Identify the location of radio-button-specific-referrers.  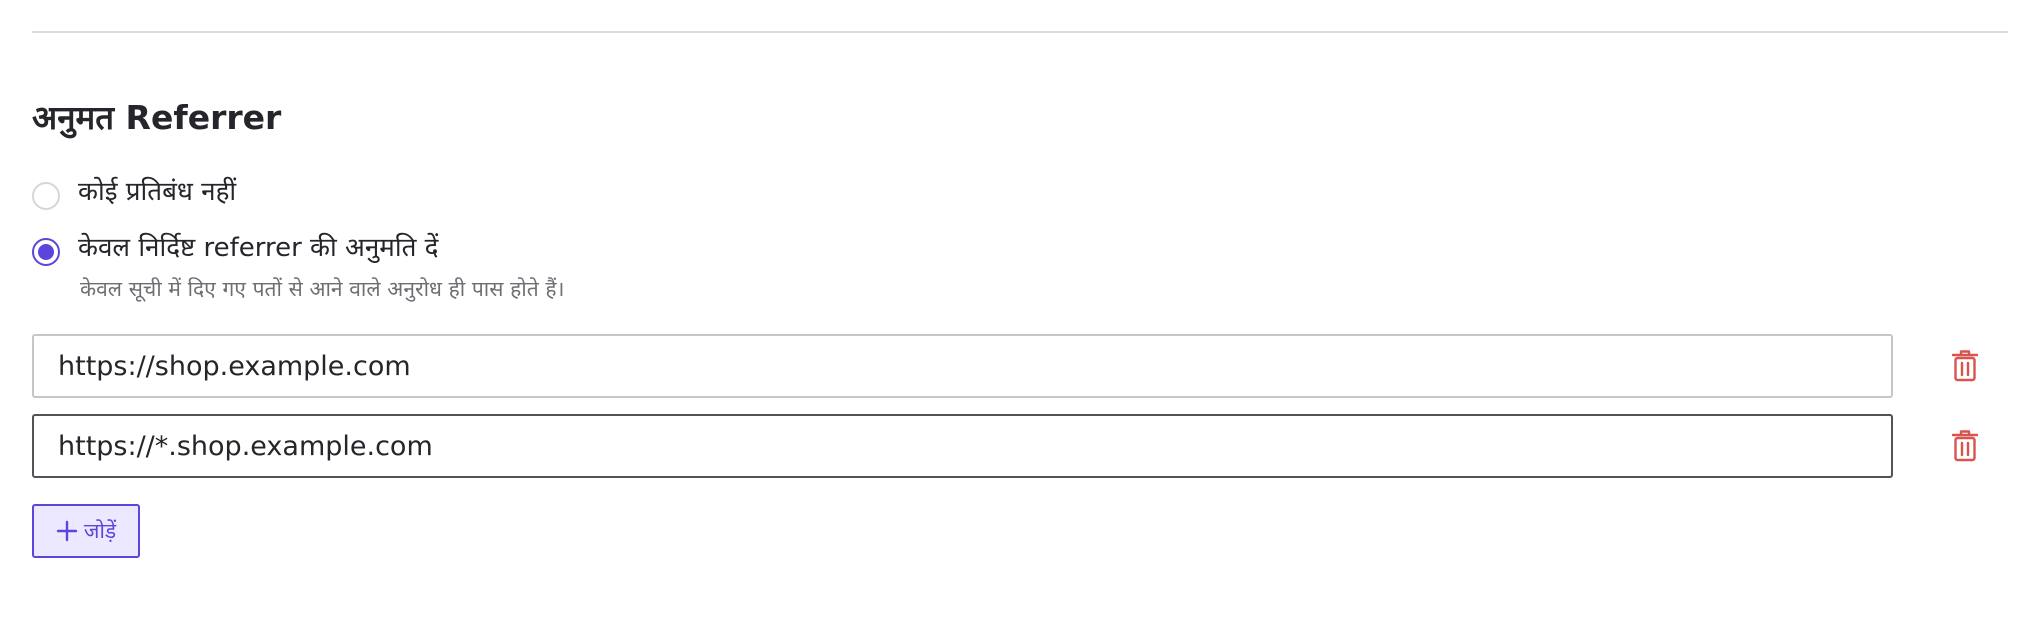
(46, 252).